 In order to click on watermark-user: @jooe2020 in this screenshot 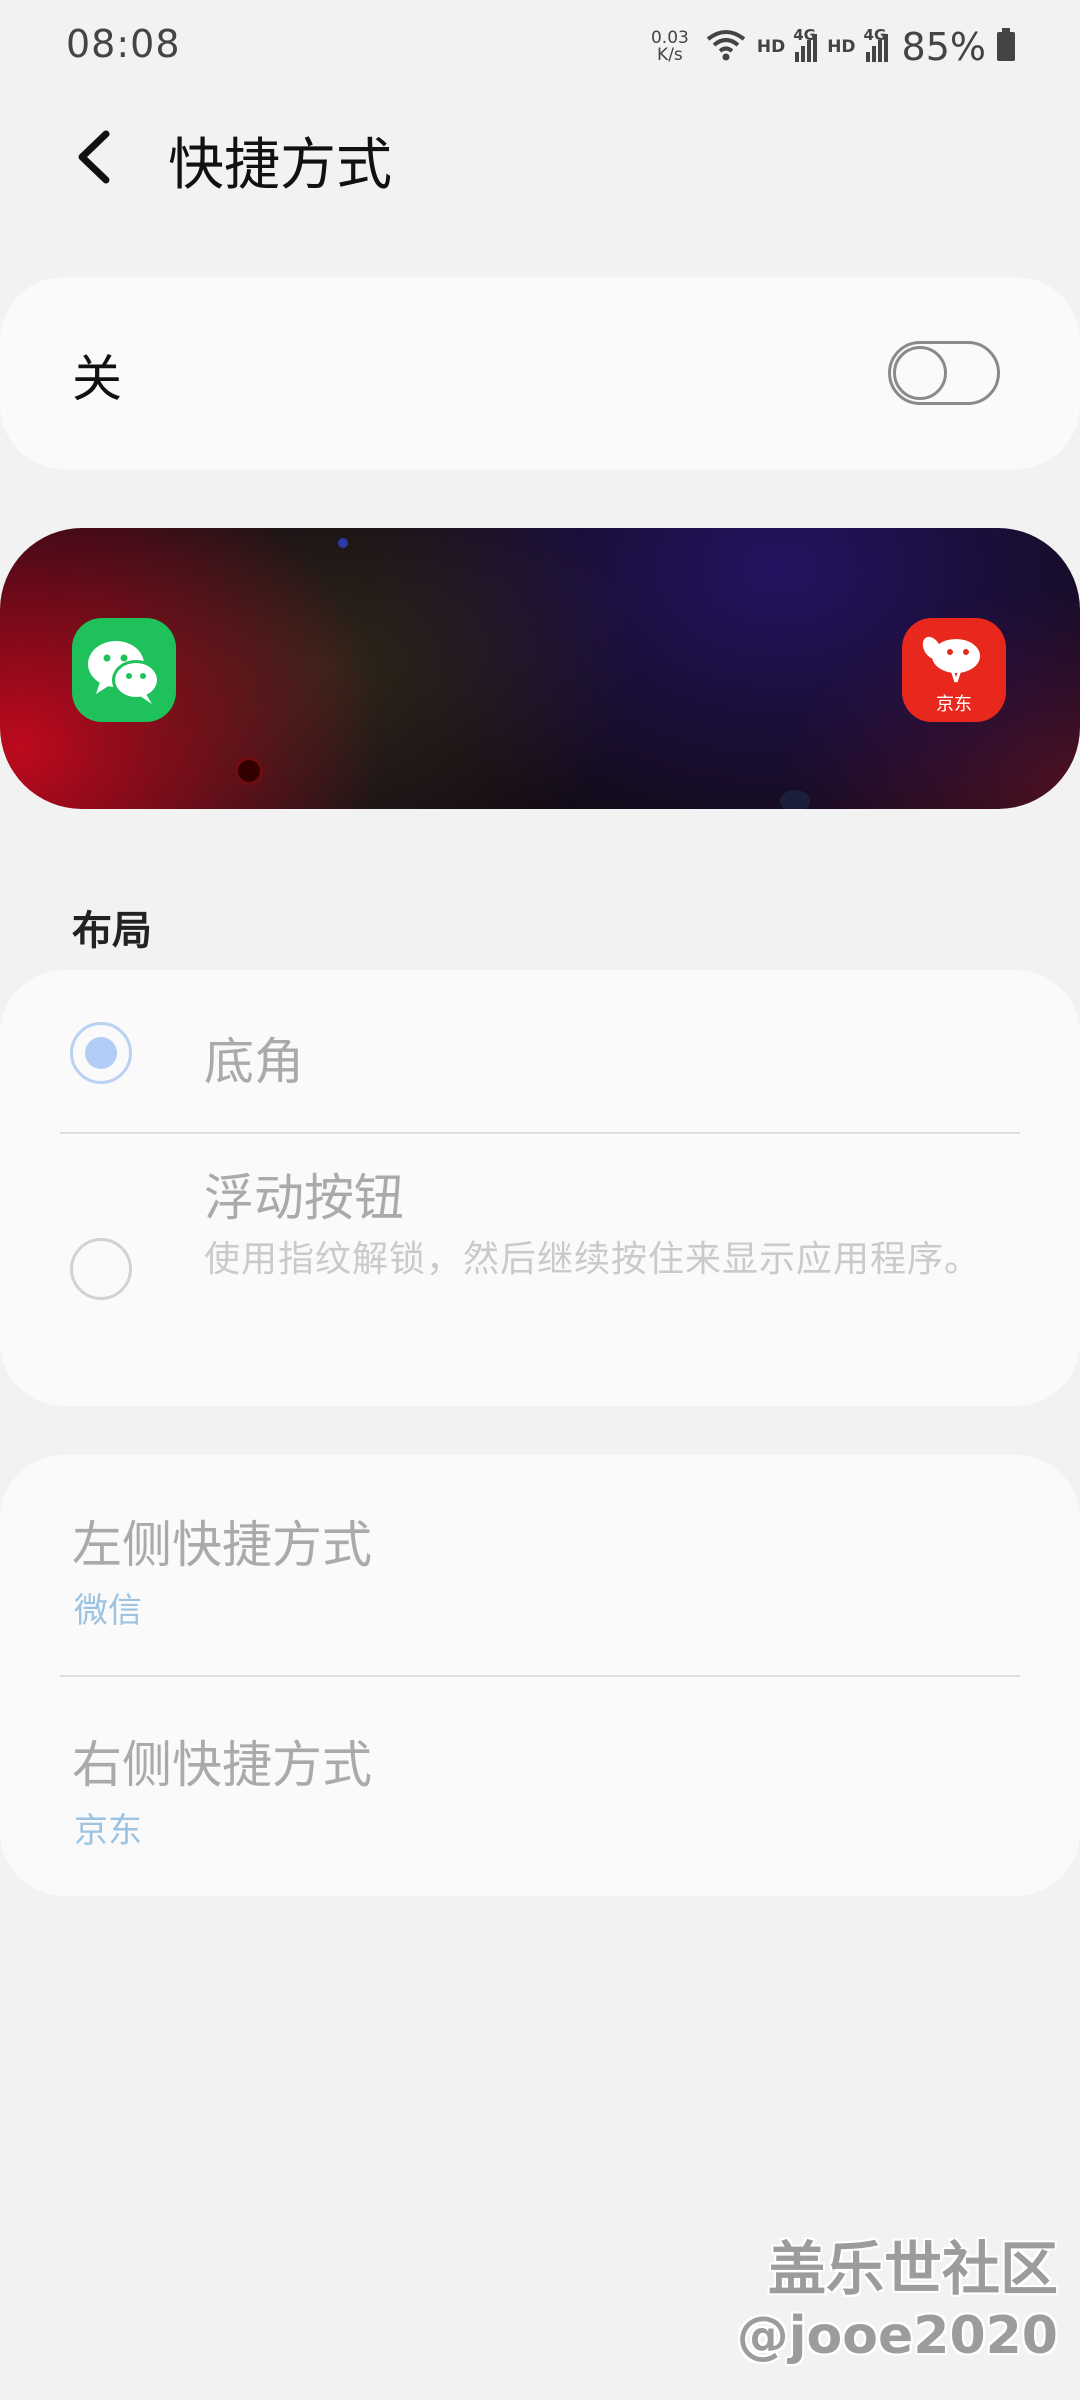, I will do `click(897, 2336)`.